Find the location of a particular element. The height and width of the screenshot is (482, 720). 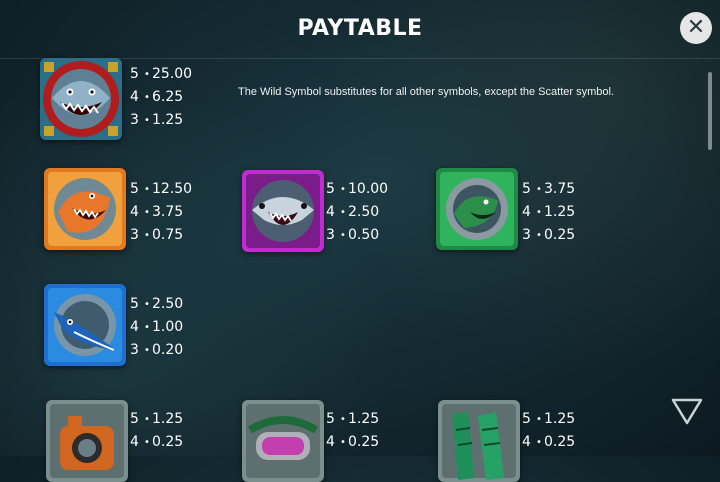

payout-value: 12.50 is located at coordinates (172, 189).